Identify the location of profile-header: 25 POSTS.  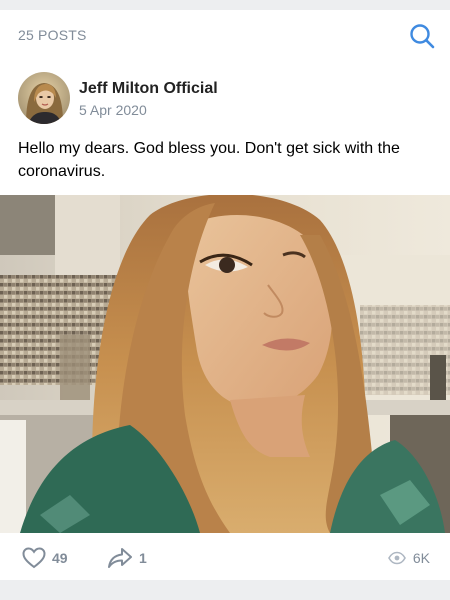
(225, 35).